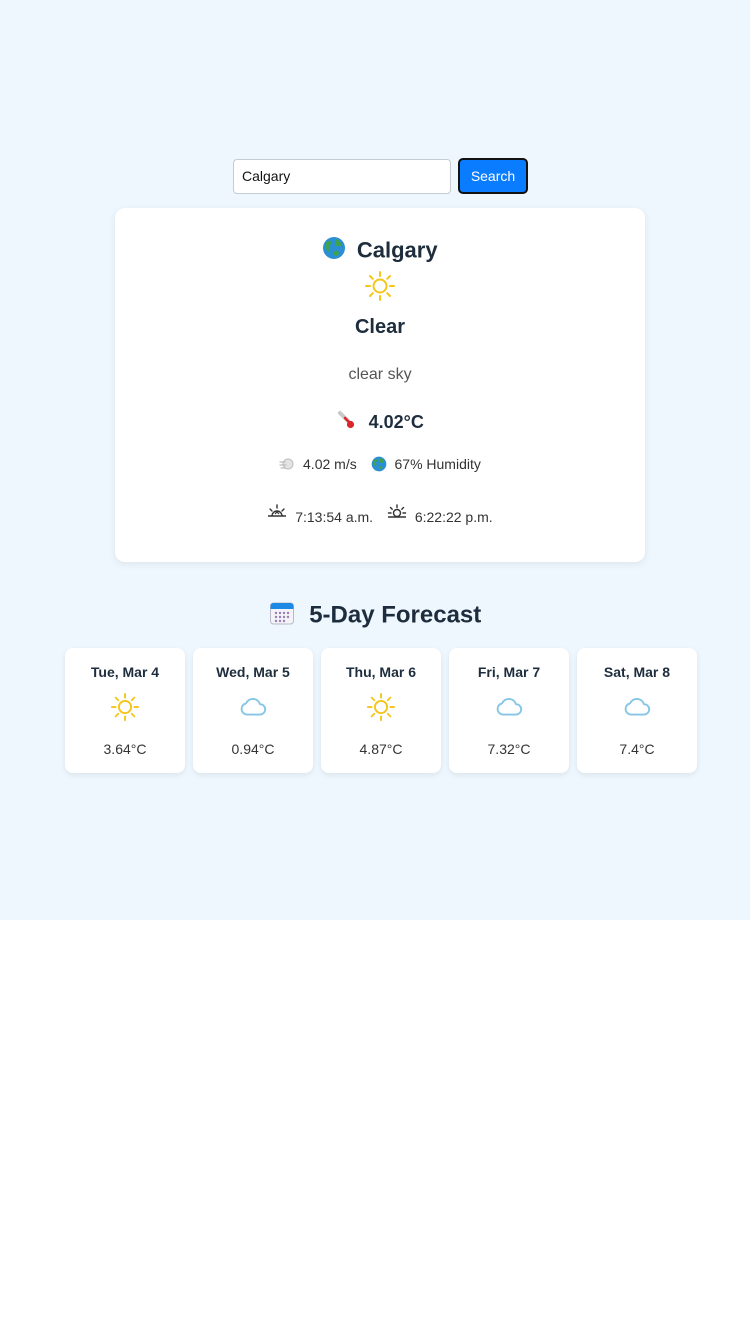 Image resolution: width=750 pixels, height=1334 pixels. Describe the element at coordinates (253, 672) in the screenshot. I see `forecast-day-label: Wed, Mar 5` at that location.